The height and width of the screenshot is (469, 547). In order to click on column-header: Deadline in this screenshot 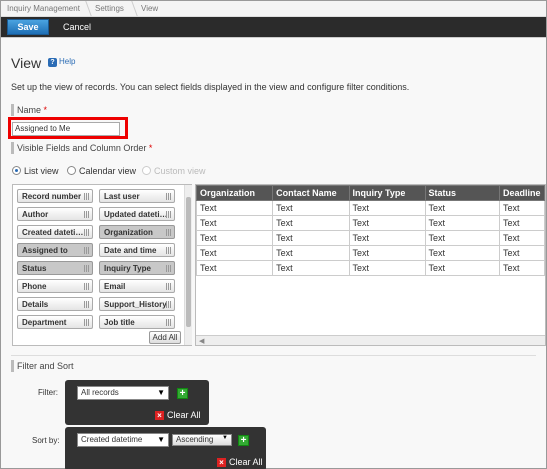, I will do `click(522, 193)`.